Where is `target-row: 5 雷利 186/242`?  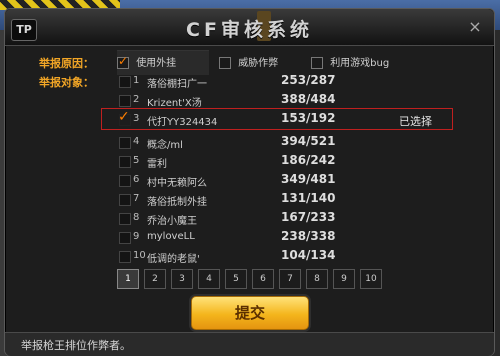
target-row: 5 雷利 186/242 is located at coordinates (277, 162).